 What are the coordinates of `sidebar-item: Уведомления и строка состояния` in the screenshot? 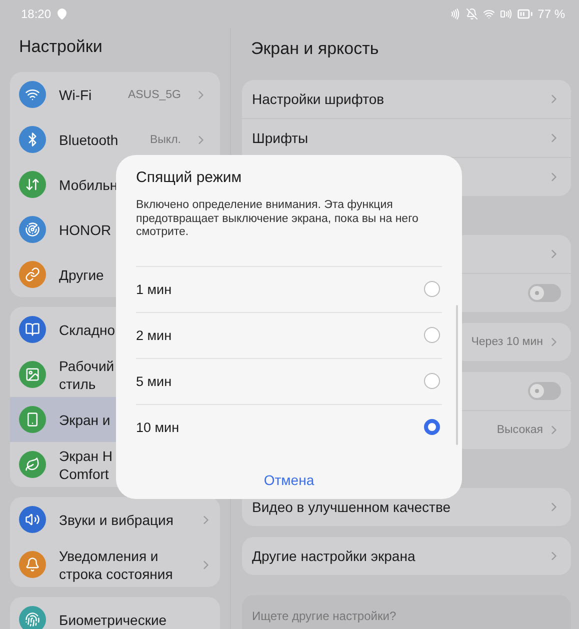 It's located at (115, 564).